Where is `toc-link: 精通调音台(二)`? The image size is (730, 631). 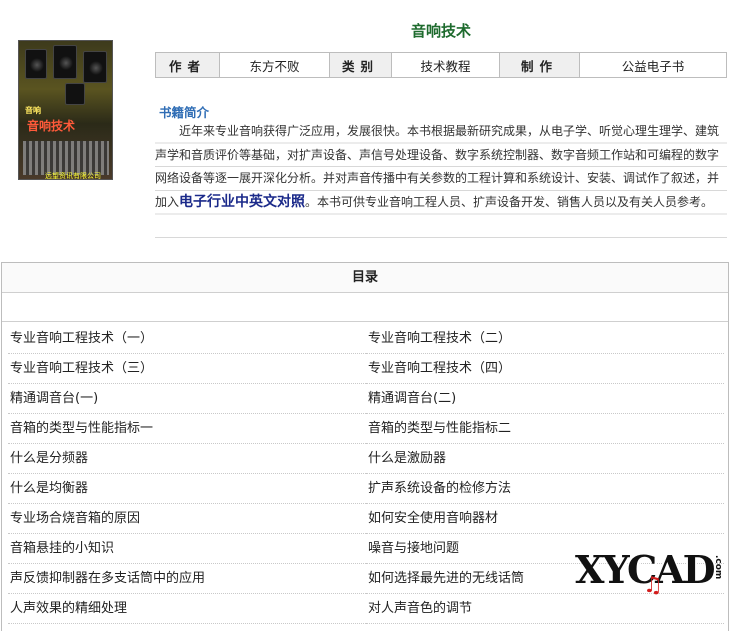 toc-link: 精通调音台(二) is located at coordinates (545, 399).